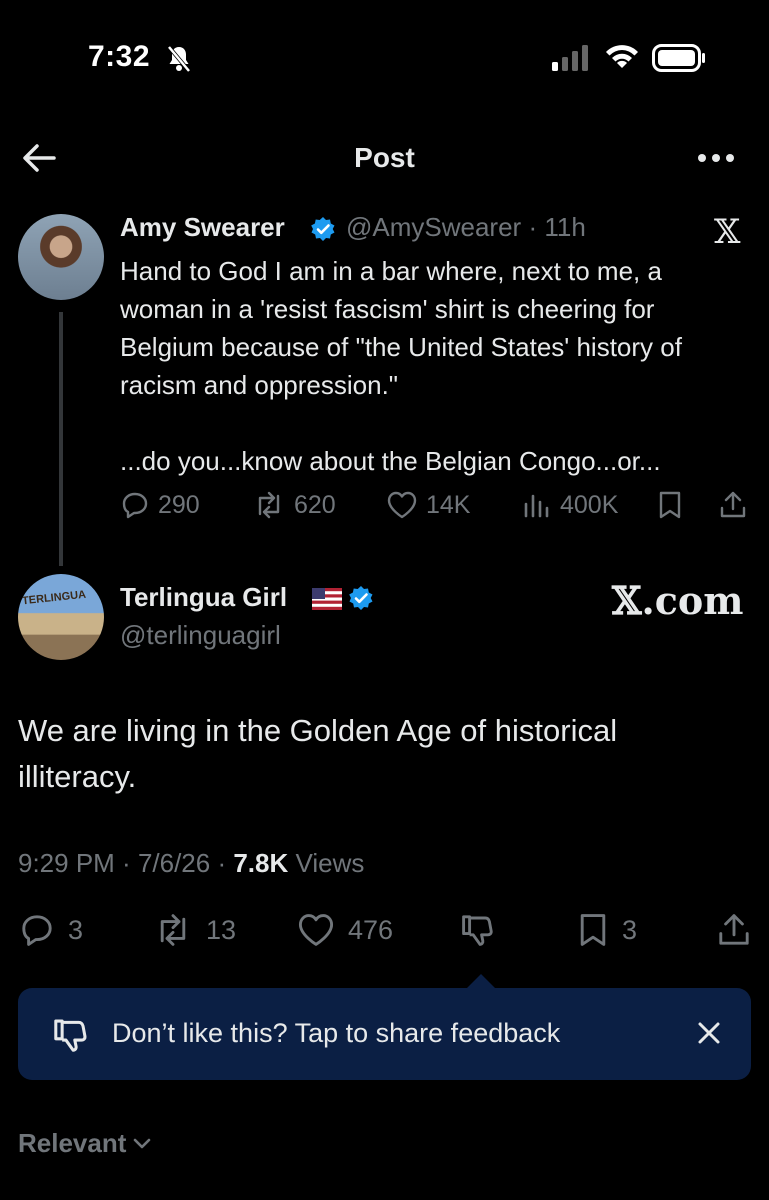 The width and height of the screenshot is (769, 1200). I want to click on feedback-pointer, so click(481, 981).